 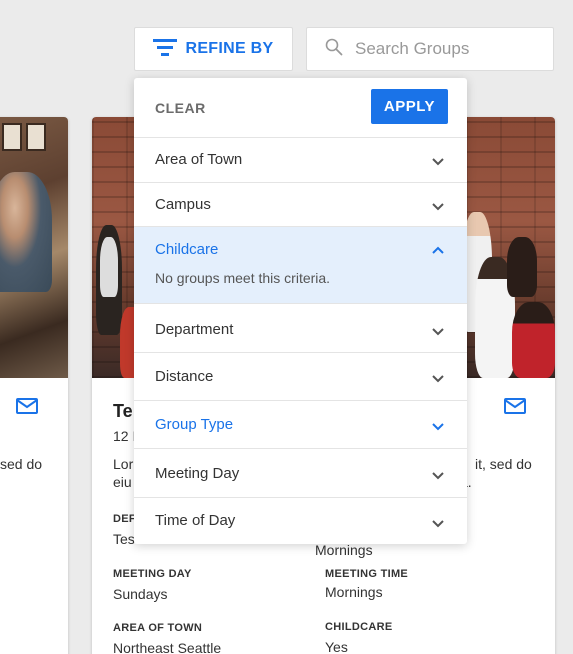 I want to click on refine-by-button: REFINE BY, so click(x=213, y=49).